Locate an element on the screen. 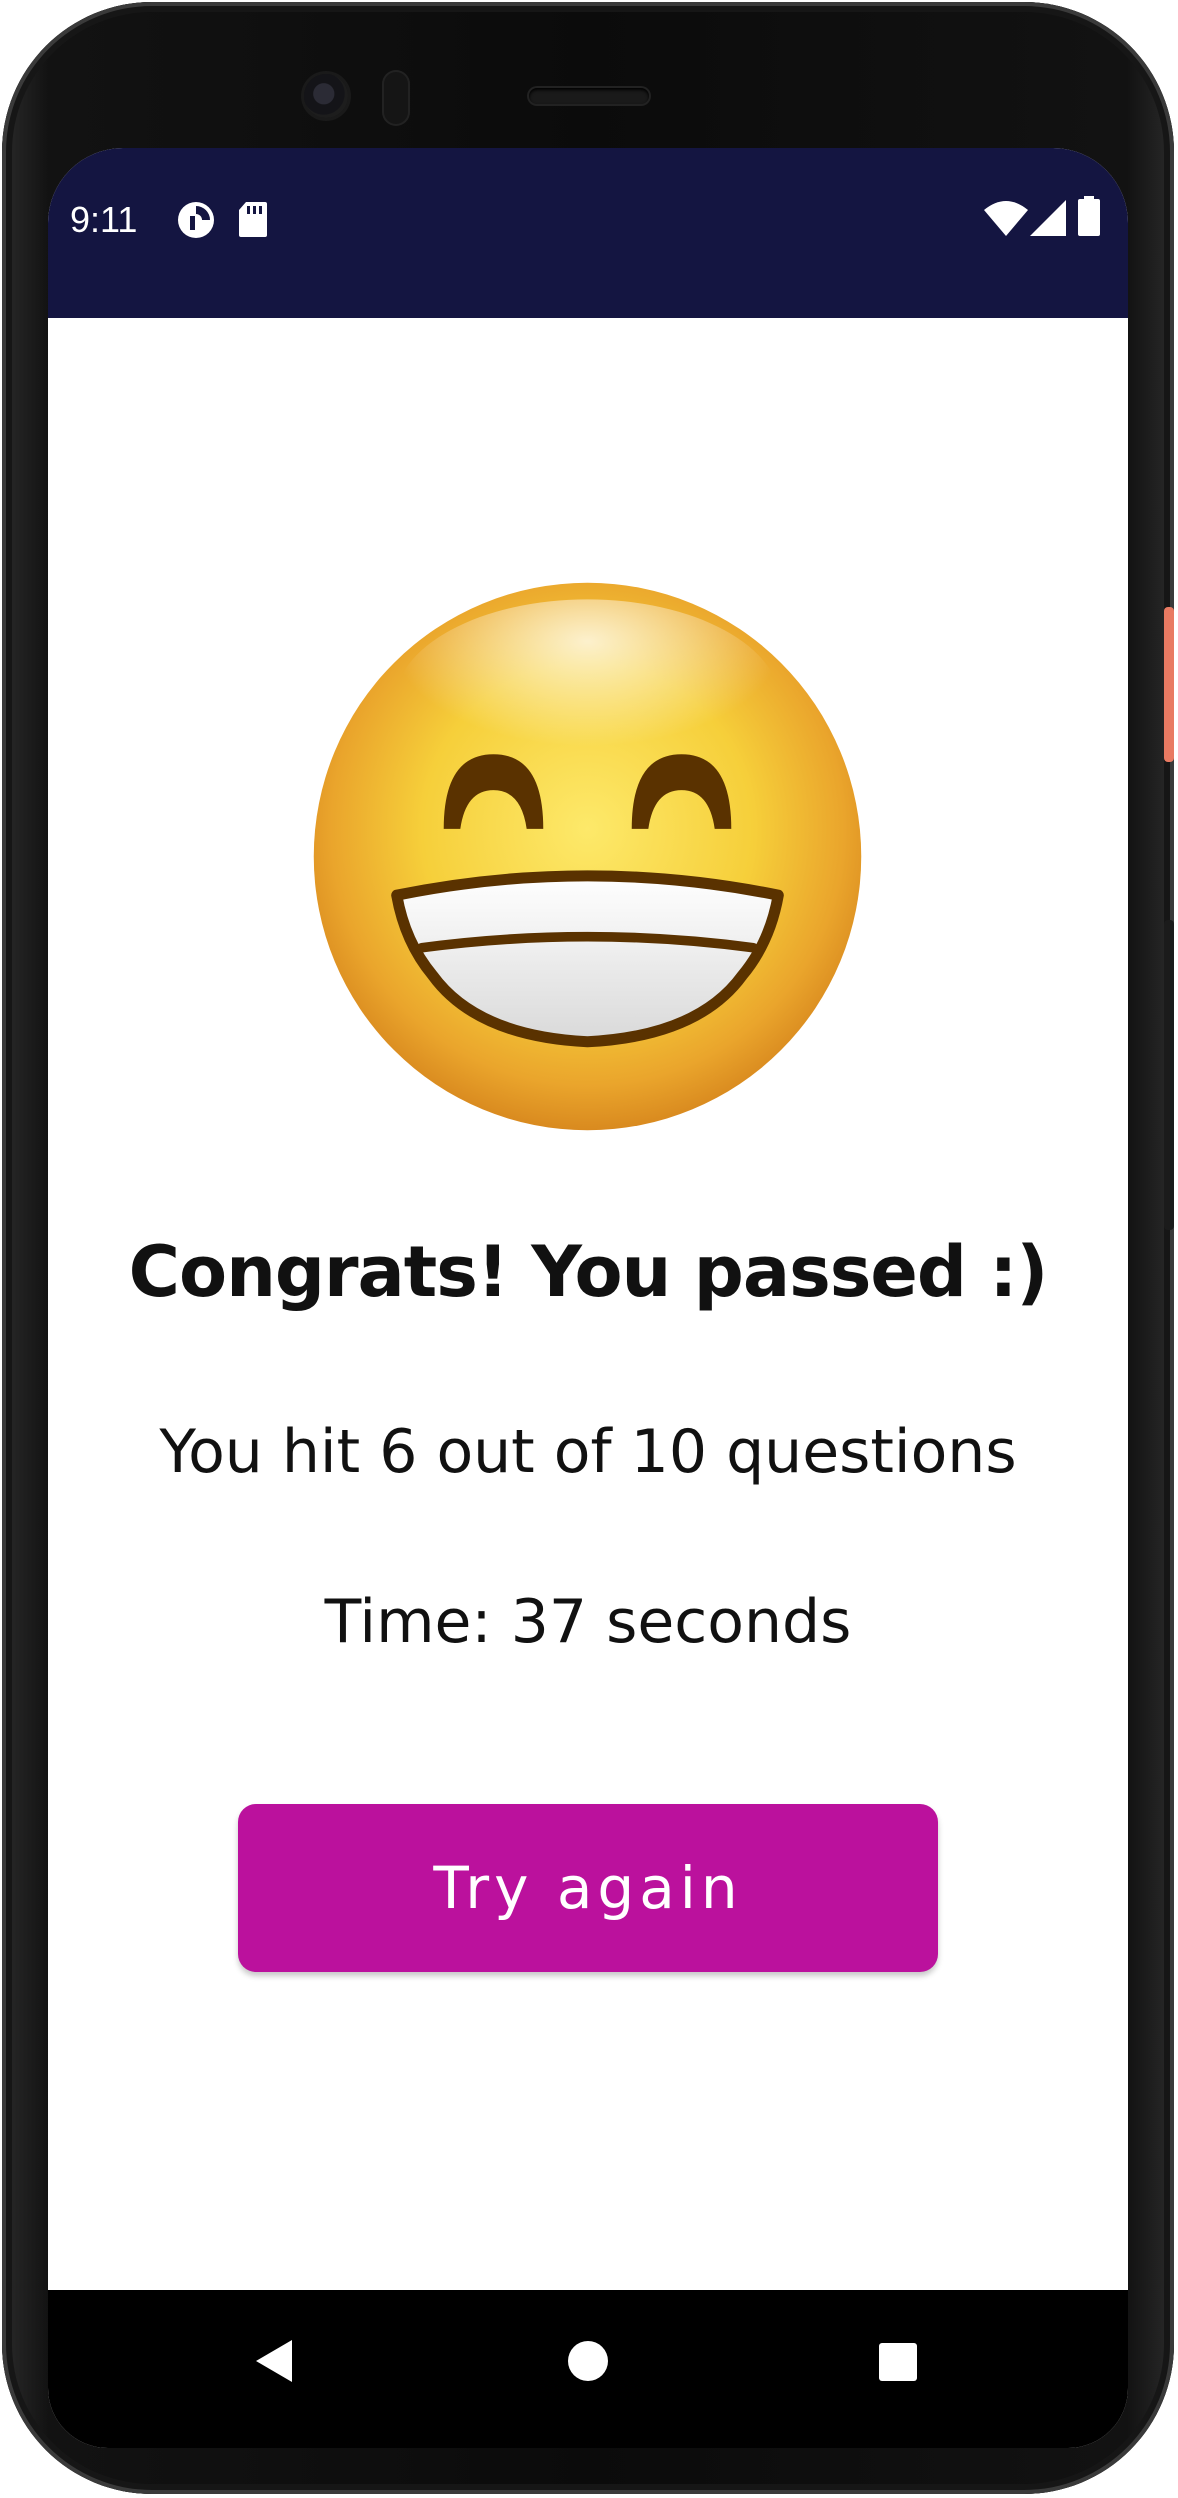 This screenshot has height=2498, width=1178. home-icon is located at coordinates (588, 2363).